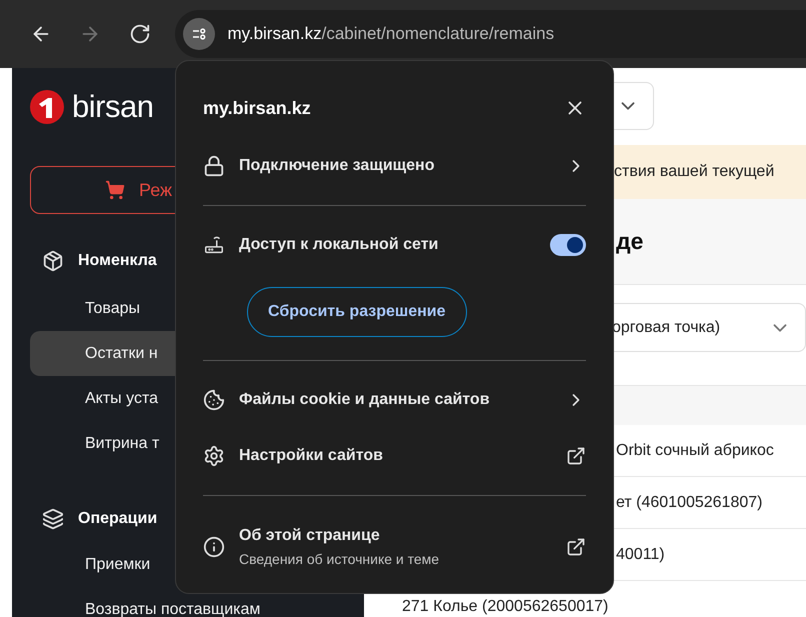 The width and height of the screenshot is (806, 617). Describe the element at coordinates (630, 241) in the screenshot. I see `page-heading: де` at that location.